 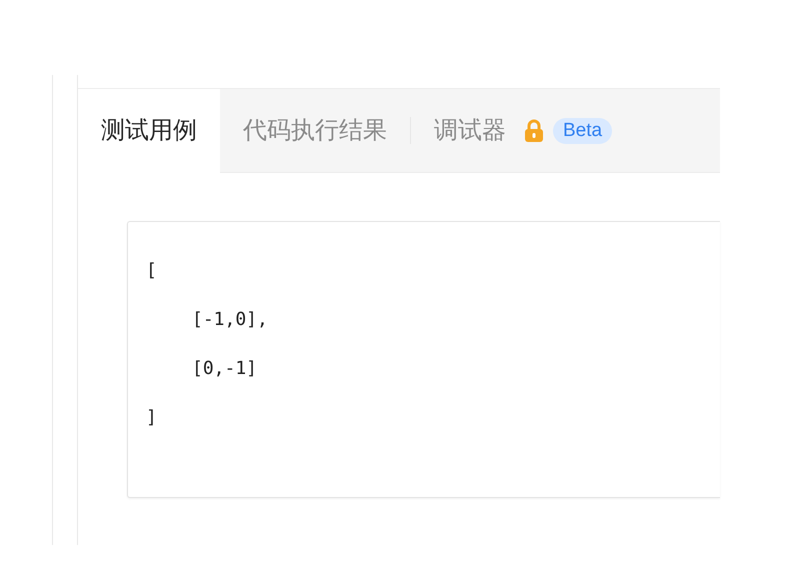 I want to click on code-line: ], so click(x=151, y=418).